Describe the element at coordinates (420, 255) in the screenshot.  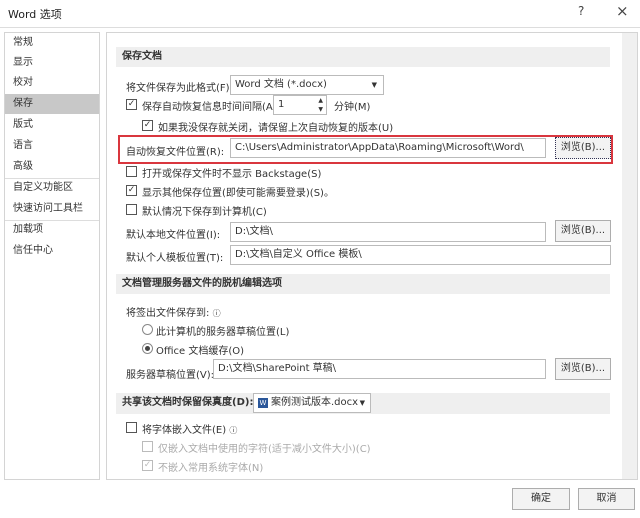
I see `template-location-input: D:\文档\自定义 Office 模板\` at that location.